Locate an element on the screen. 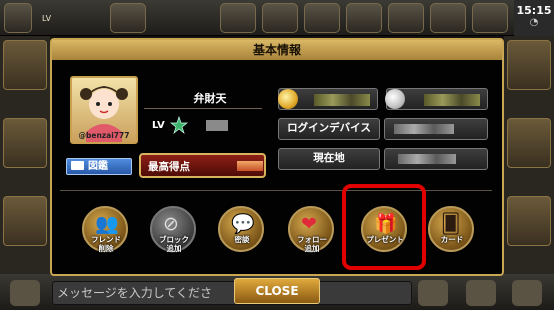 The height and width of the screenshot is (310, 554). avatar-handle: @benzai777 is located at coordinates (104, 135).